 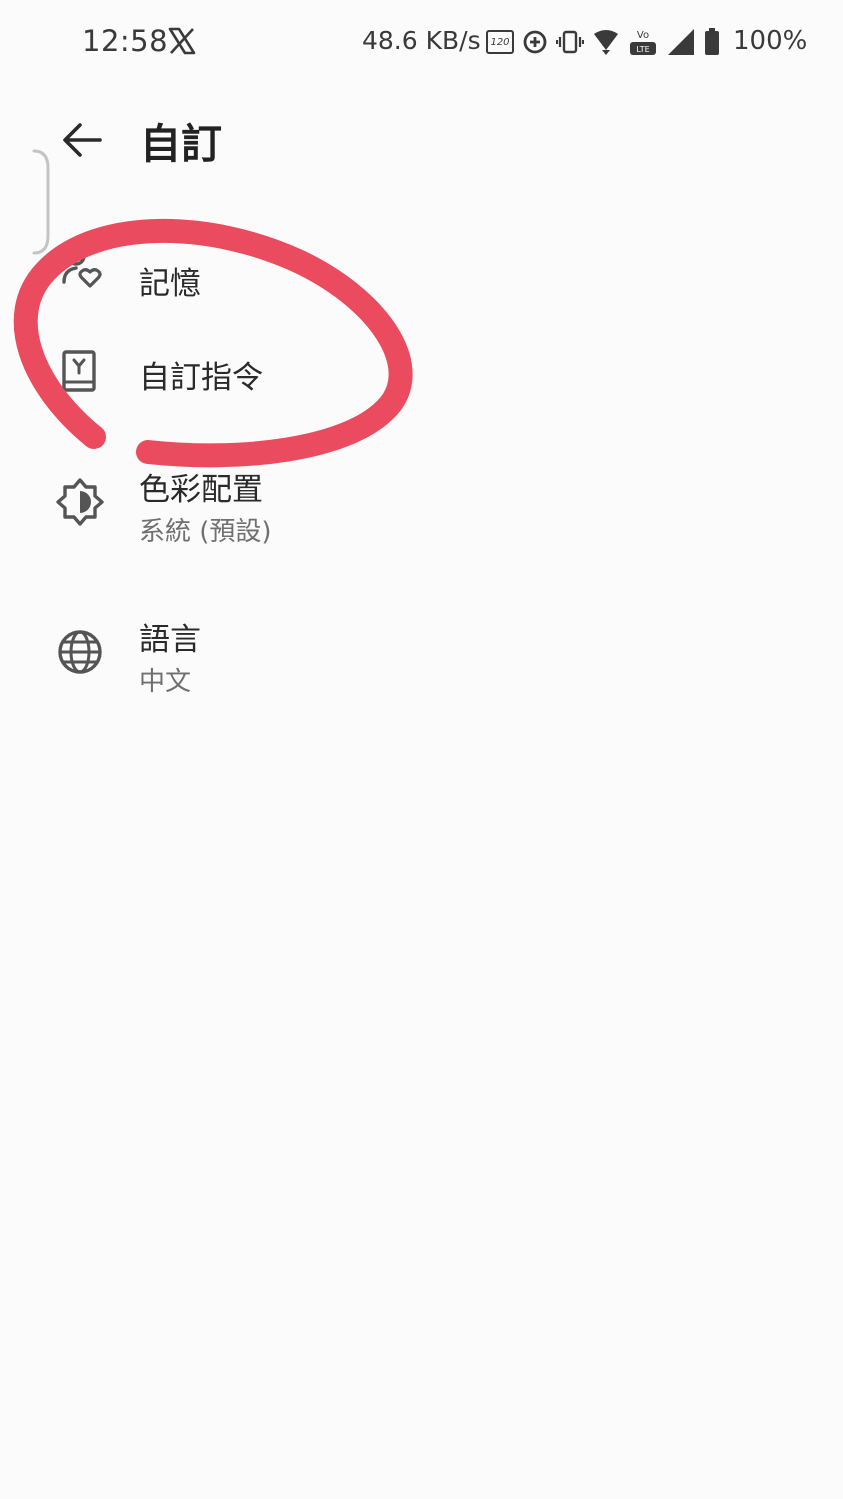 What do you see at coordinates (170, 640) in the screenshot?
I see `settings-item-label: 語言` at bounding box center [170, 640].